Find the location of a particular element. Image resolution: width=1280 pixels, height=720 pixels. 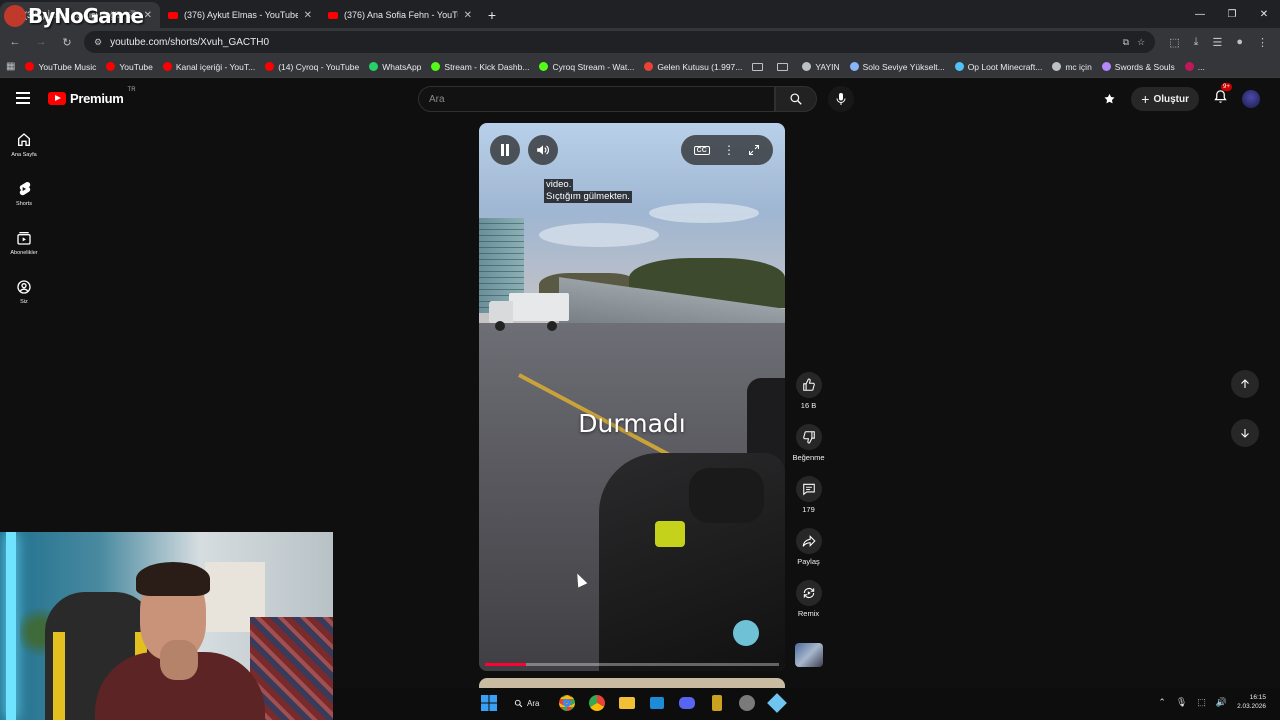

profile-icon: ● is located at coordinates (1239, 42).